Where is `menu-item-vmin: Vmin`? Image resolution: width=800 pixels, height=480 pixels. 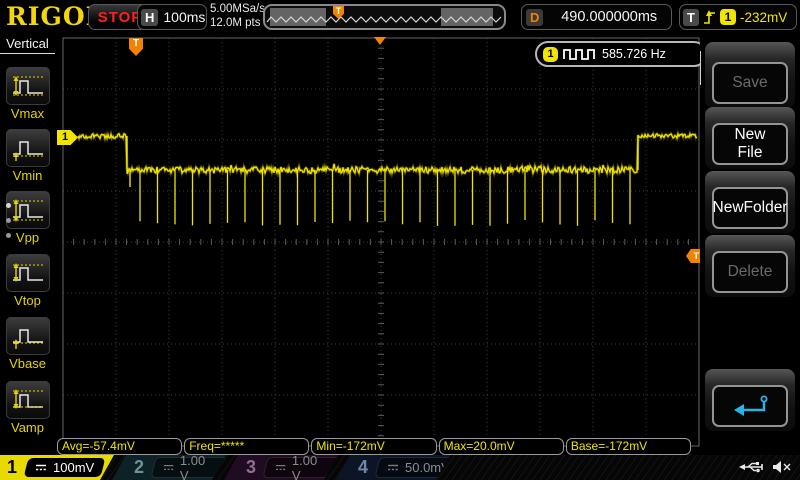 menu-item-vmin: Vmin is located at coordinates (27, 156).